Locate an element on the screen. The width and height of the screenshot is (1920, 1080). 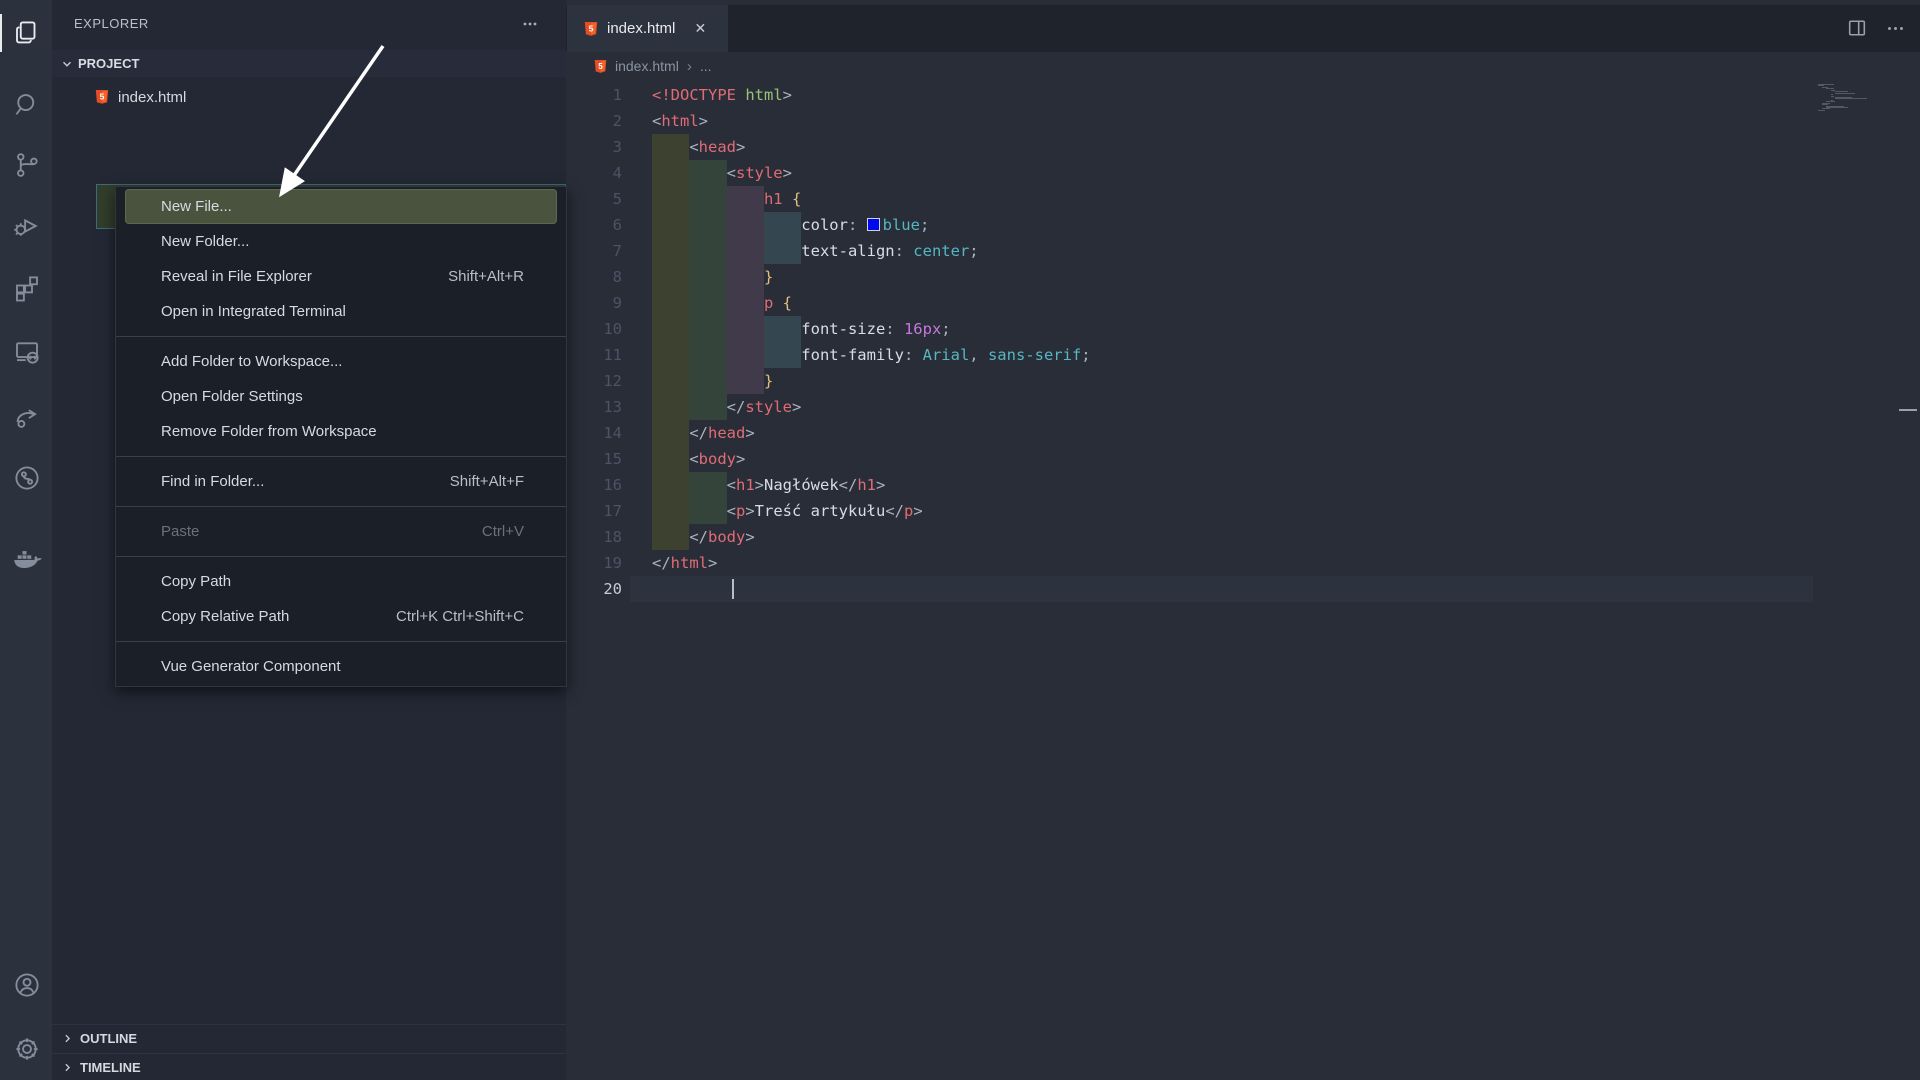
code-line-19: 19 </html> is located at coordinates (1243, 563).